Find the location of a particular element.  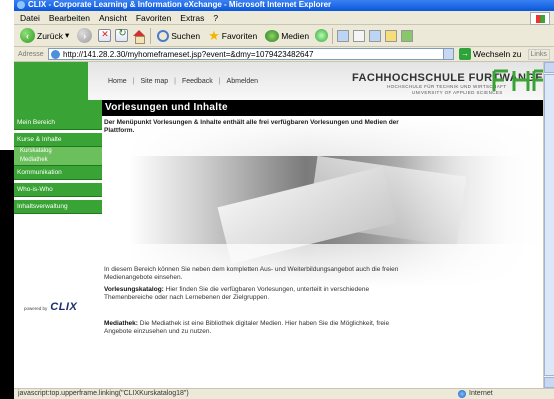

security-zone: Internet is located at coordinates (475, 394).